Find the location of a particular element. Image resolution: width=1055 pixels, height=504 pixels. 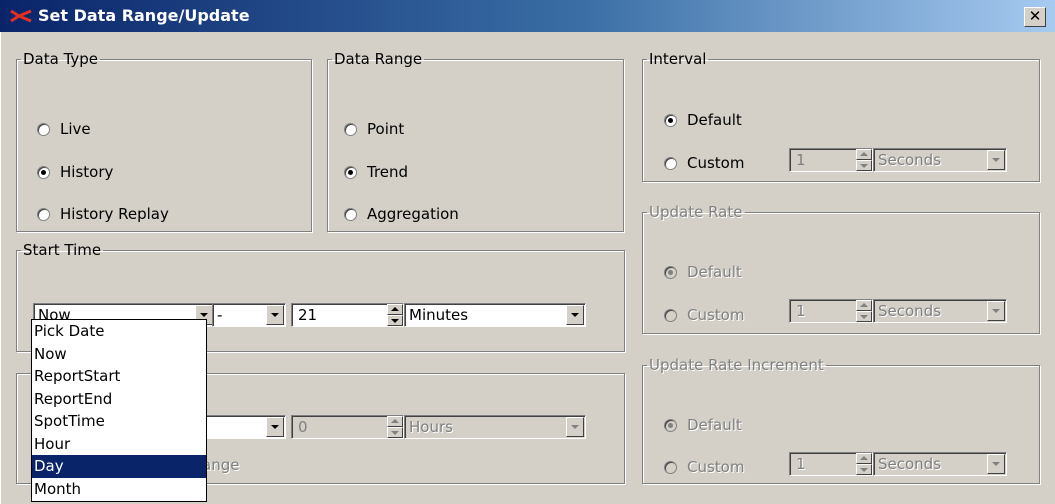

interval-group: Interval Default Custom 1 Seconds is located at coordinates (841, 116).